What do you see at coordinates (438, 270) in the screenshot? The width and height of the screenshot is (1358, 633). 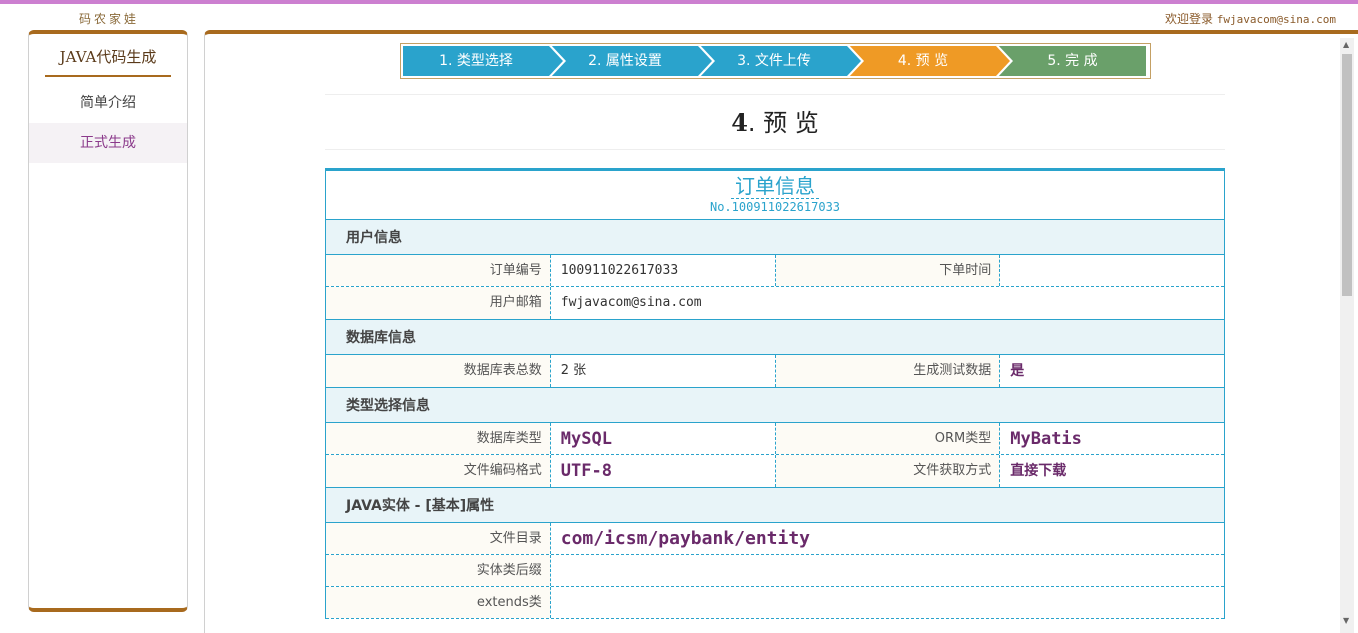 I see `order-no-label: 订单编号` at bounding box center [438, 270].